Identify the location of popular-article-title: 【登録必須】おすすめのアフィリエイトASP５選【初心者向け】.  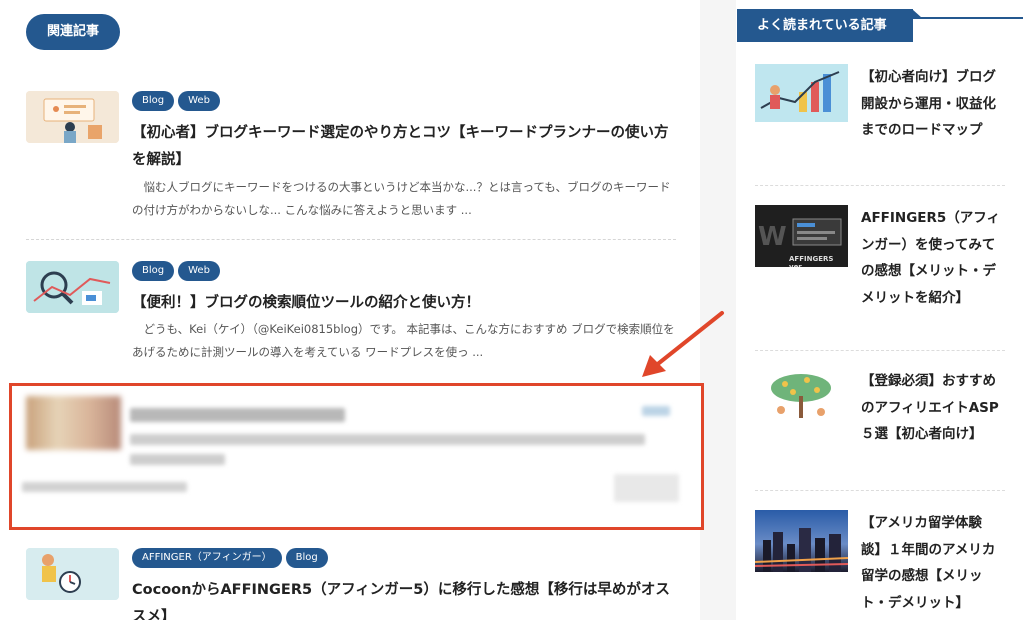
(931, 408).